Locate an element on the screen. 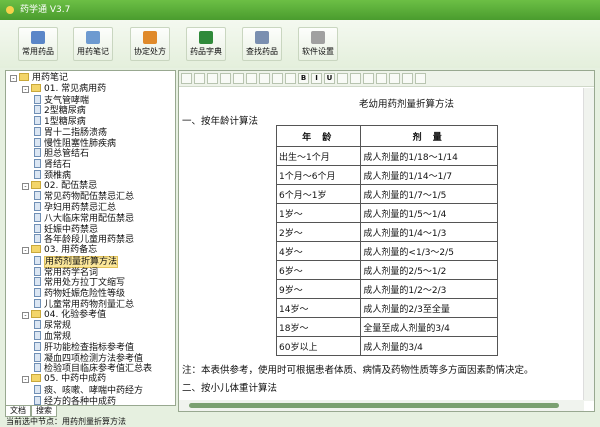 This screenshot has width=600, height=427. tree-item: 肝功能检查指标参考值 is located at coordinates (84, 347).